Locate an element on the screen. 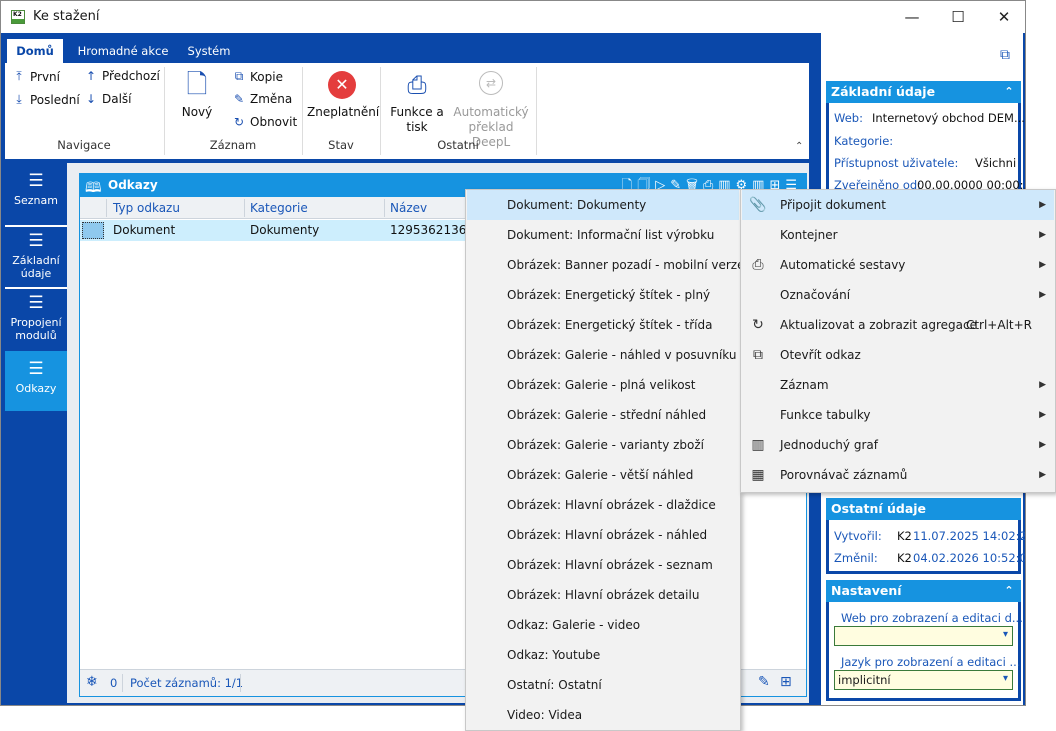 The height and width of the screenshot is (731, 1056). menu-item-automaticke-sestavy: ⎙ Automatické sestavy ▶ is located at coordinates (898, 265).